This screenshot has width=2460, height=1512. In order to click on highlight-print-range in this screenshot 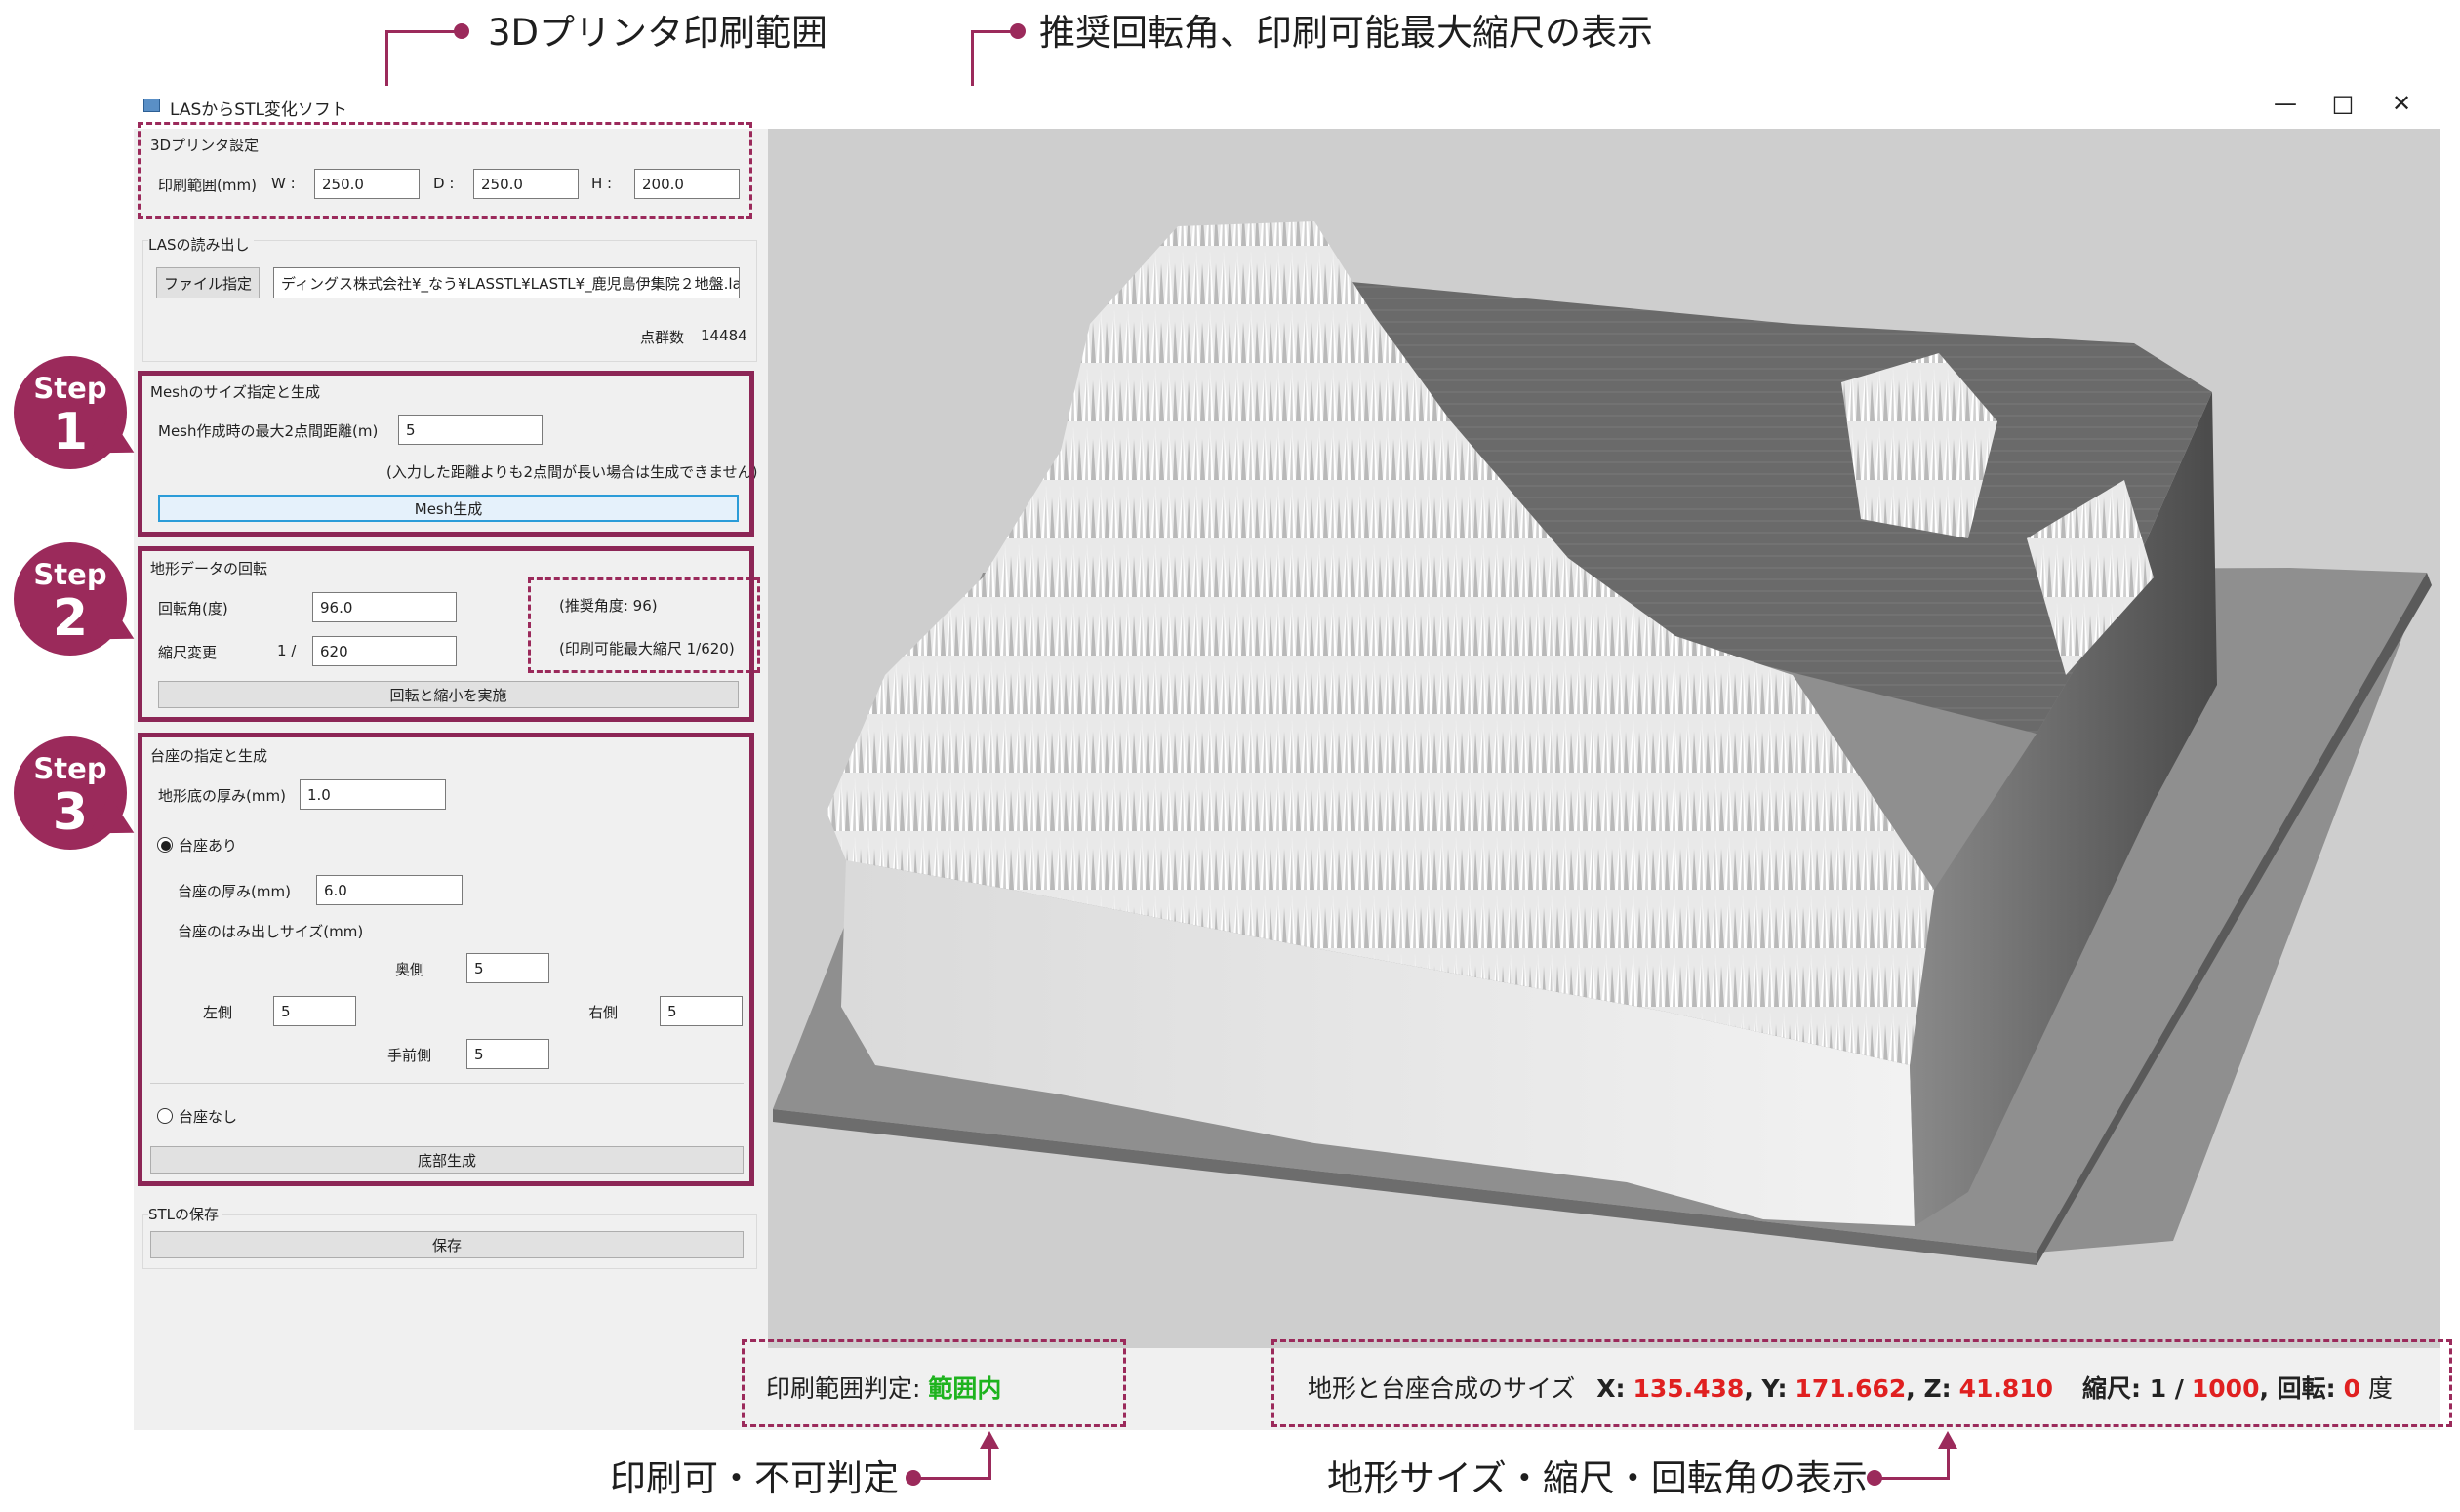, I will do `click(445, 170)`.